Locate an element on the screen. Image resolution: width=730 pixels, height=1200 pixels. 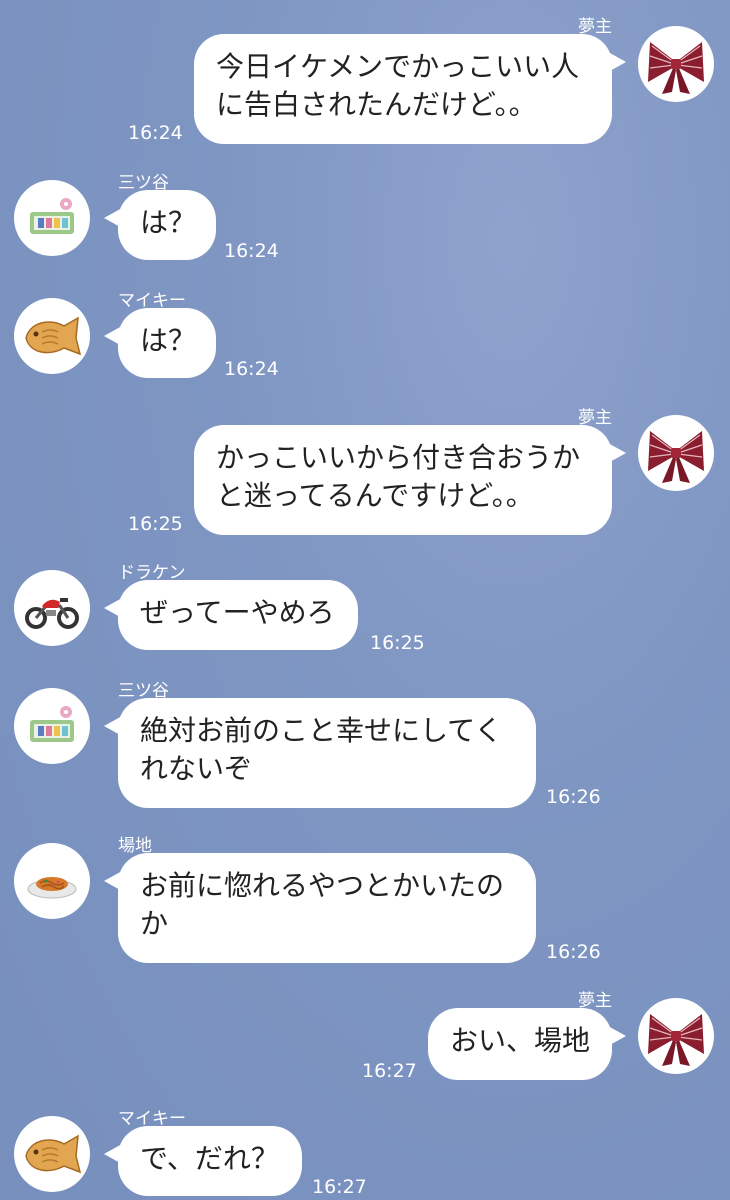
message-row: 三ツ谷 絶対お前のこと幸せにしてく れないぞ 16:26 is located at coordinates (365, 751).